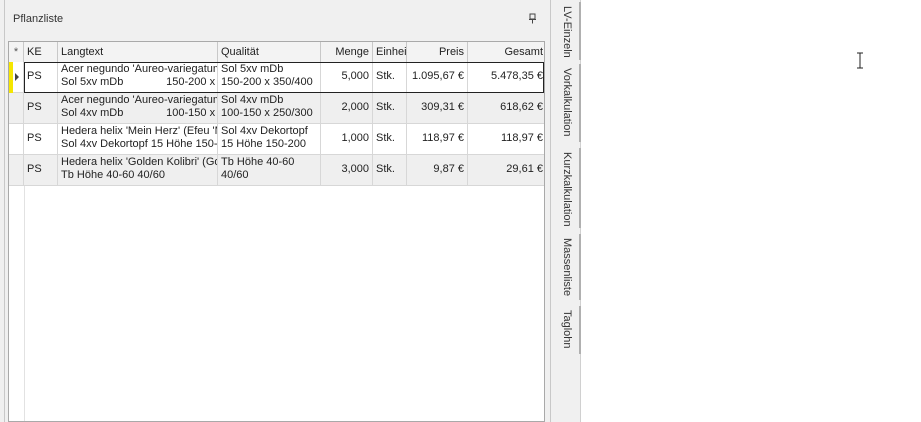  I want to click on column-header-menge: Menge, so click(347, 52).